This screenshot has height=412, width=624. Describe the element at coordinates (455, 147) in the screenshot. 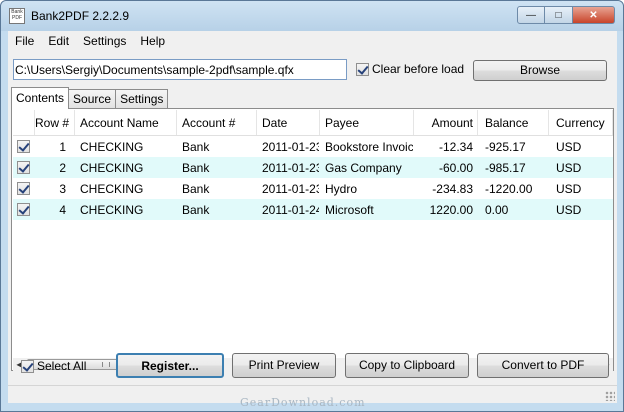

I see `amount-cell: -12.34` at that location.